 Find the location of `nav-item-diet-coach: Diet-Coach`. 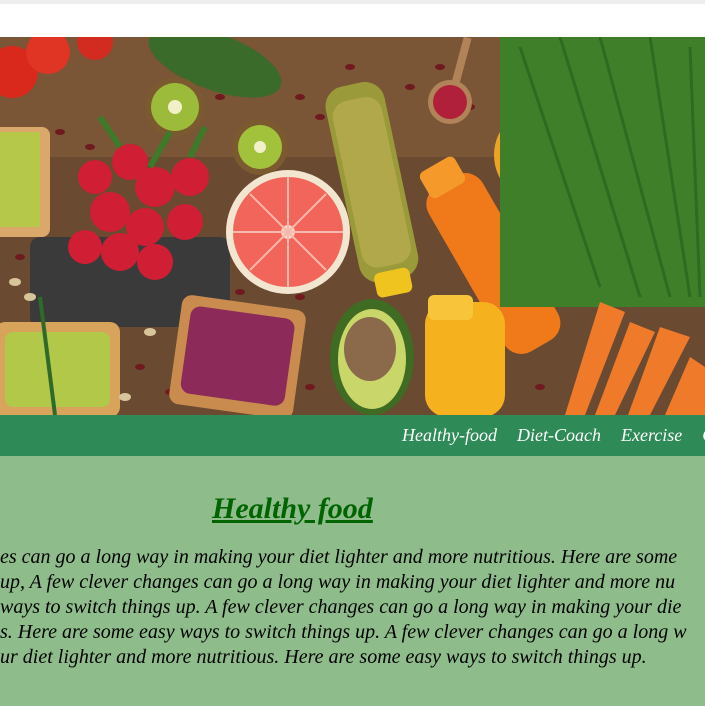

nav-item-diet-coach: Diet-Coach is located at coordinates (559, 435).